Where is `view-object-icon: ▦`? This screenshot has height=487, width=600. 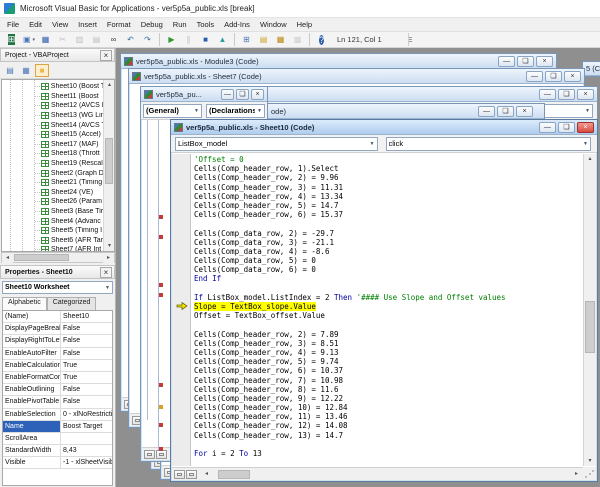
view-object-icon: ▦ is located at coordinates (26, 70).